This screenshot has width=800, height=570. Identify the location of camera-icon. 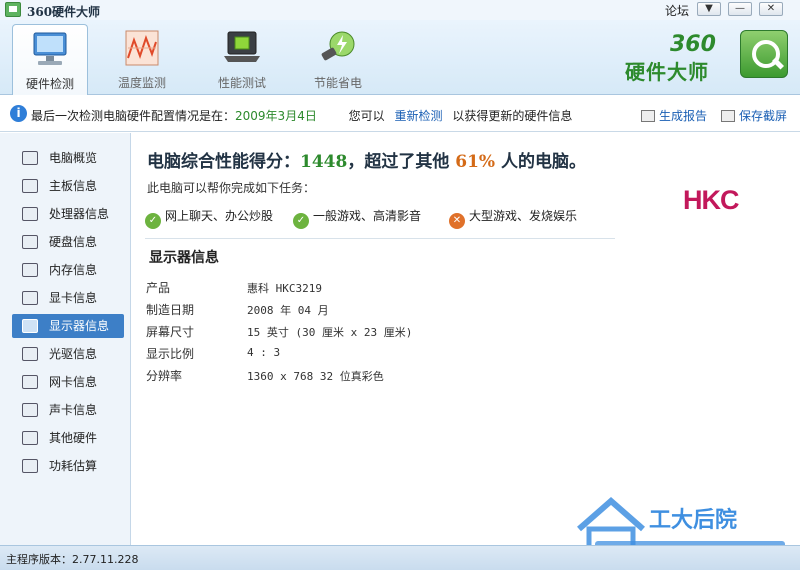
(728, 116).